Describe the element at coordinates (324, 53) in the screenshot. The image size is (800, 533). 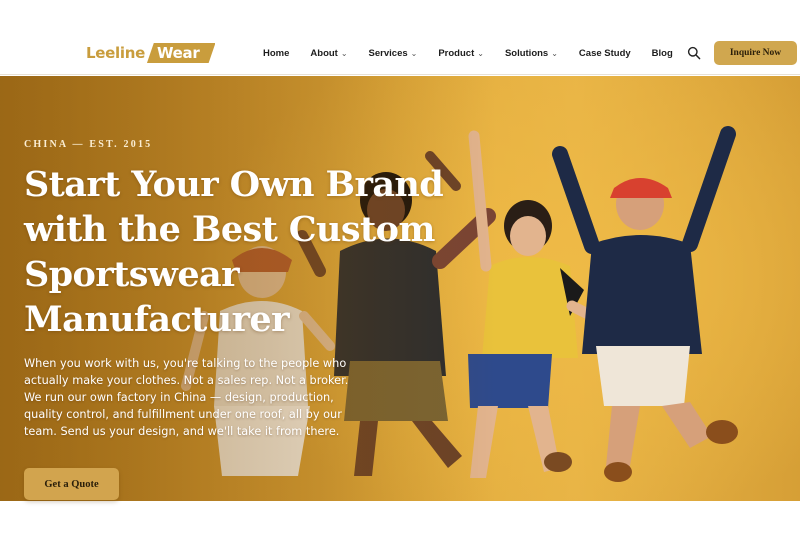
I see `nav-item-label: About` at that location.